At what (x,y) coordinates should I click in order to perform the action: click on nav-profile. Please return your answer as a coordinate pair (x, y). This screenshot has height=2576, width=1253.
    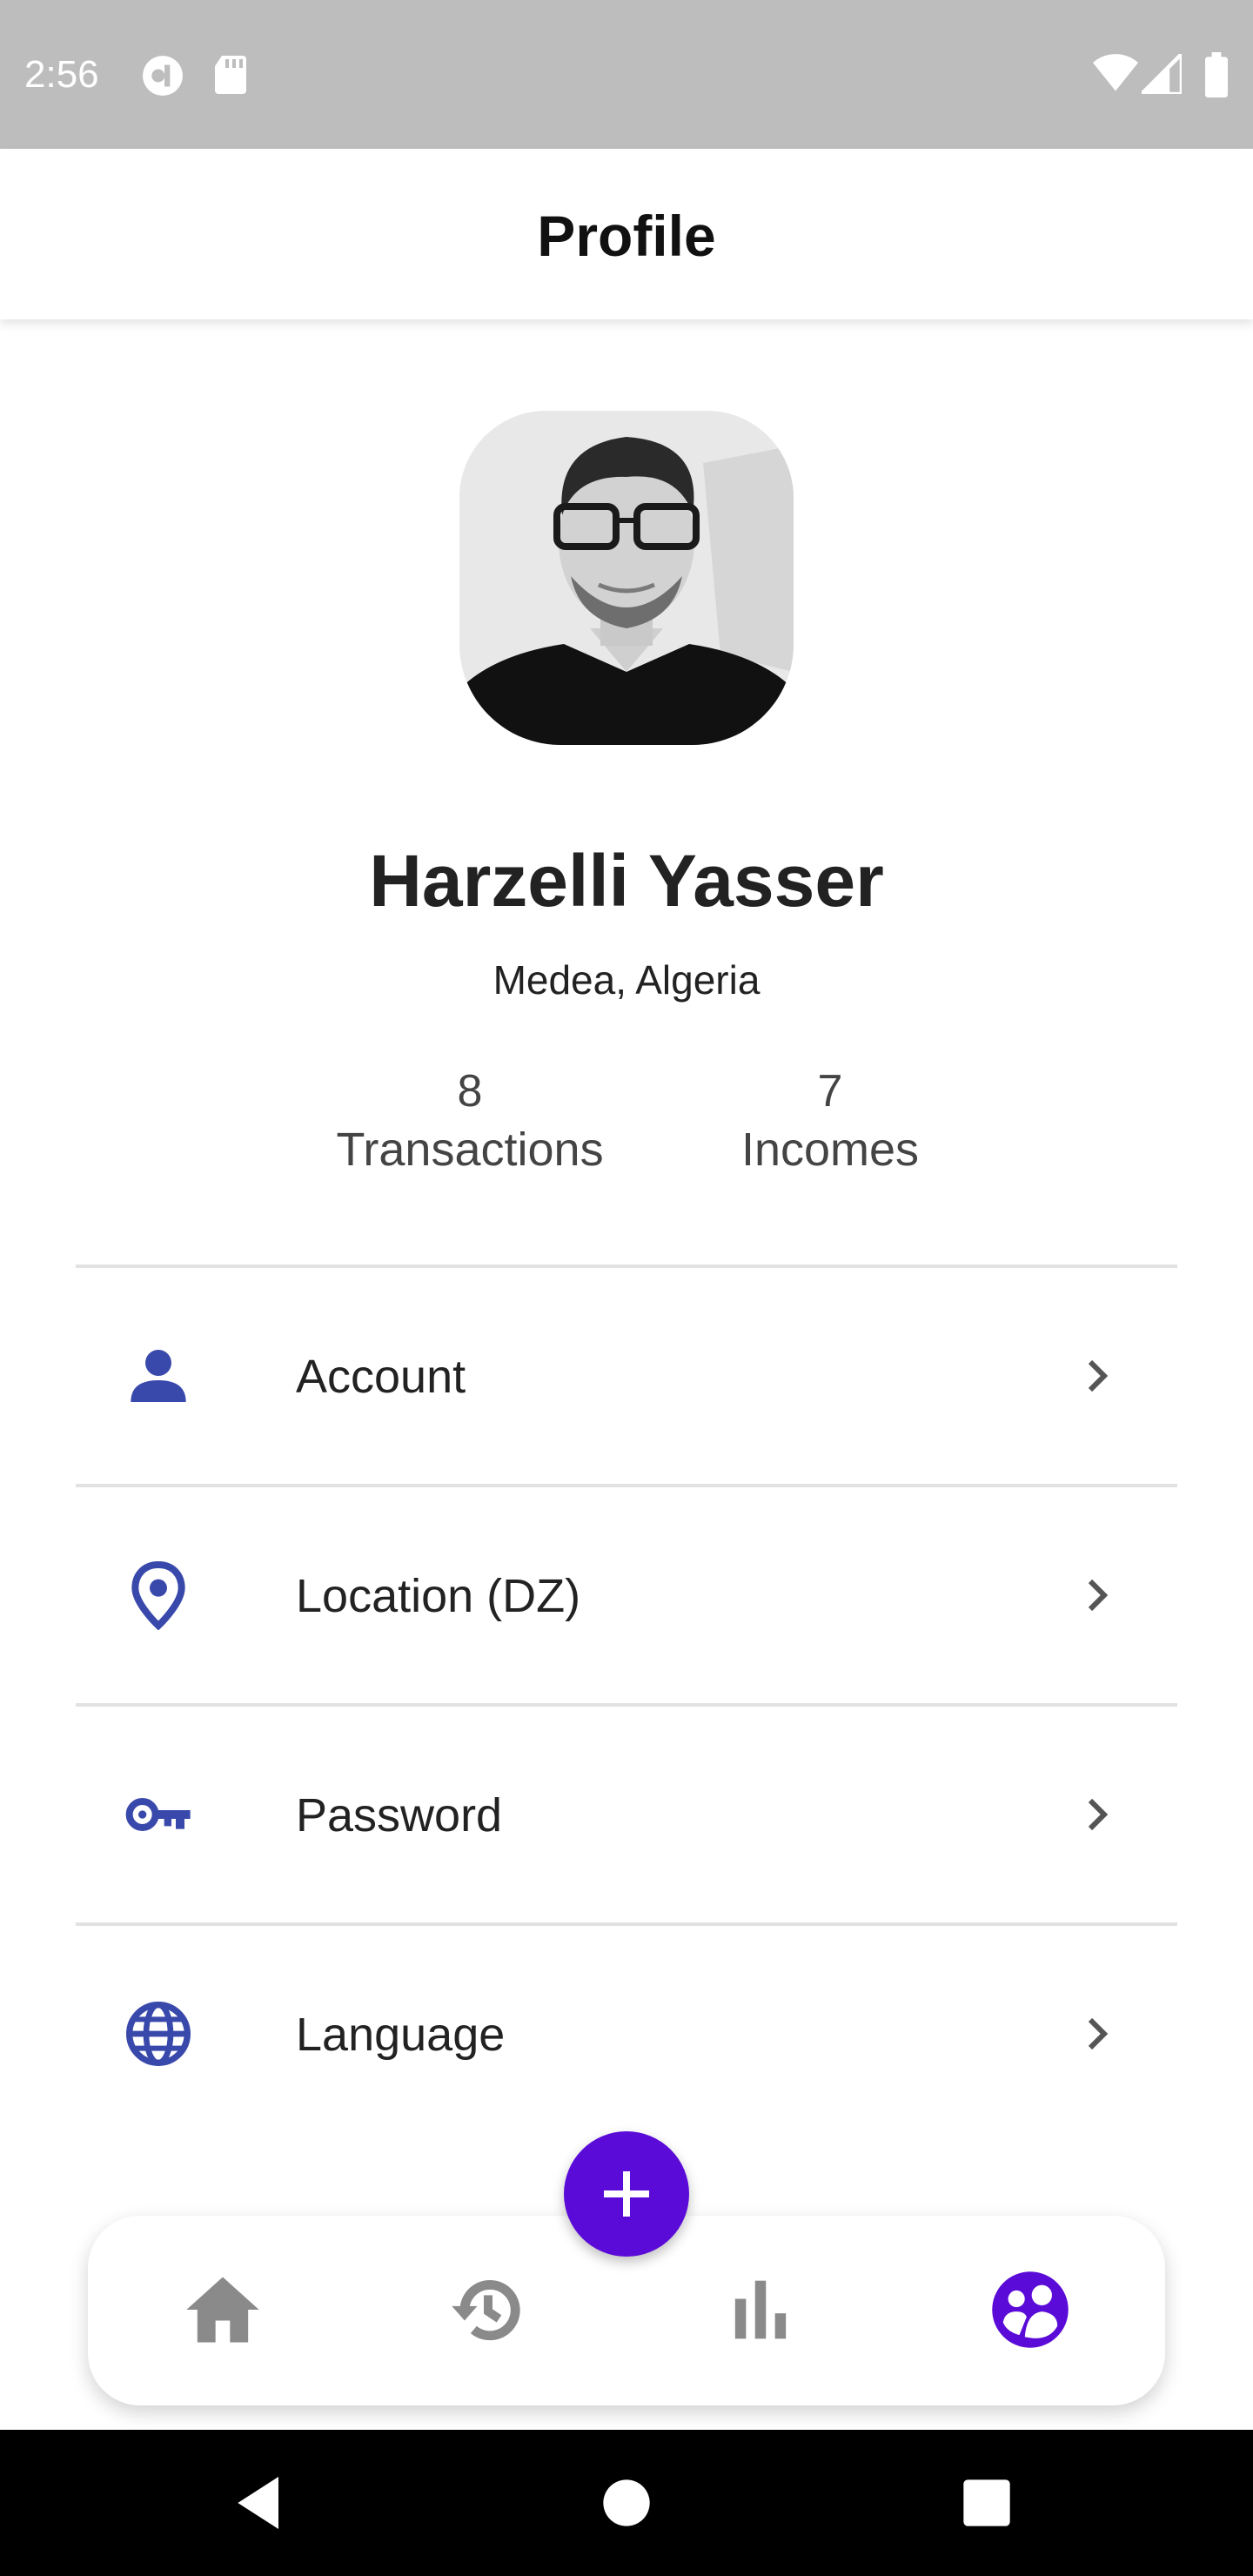
    Looking at the image, I should click on (1030, 2309).